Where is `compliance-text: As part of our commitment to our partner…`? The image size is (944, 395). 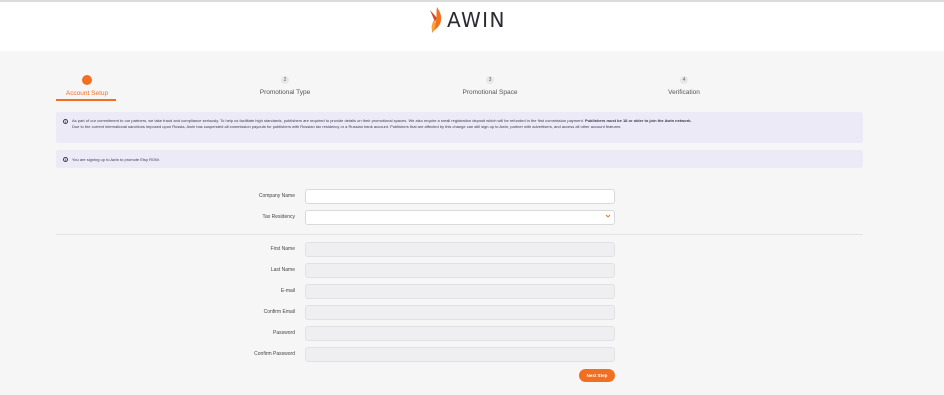
compliance-text: As part of our commitment to our partner… is located at coordinates (328, 120).